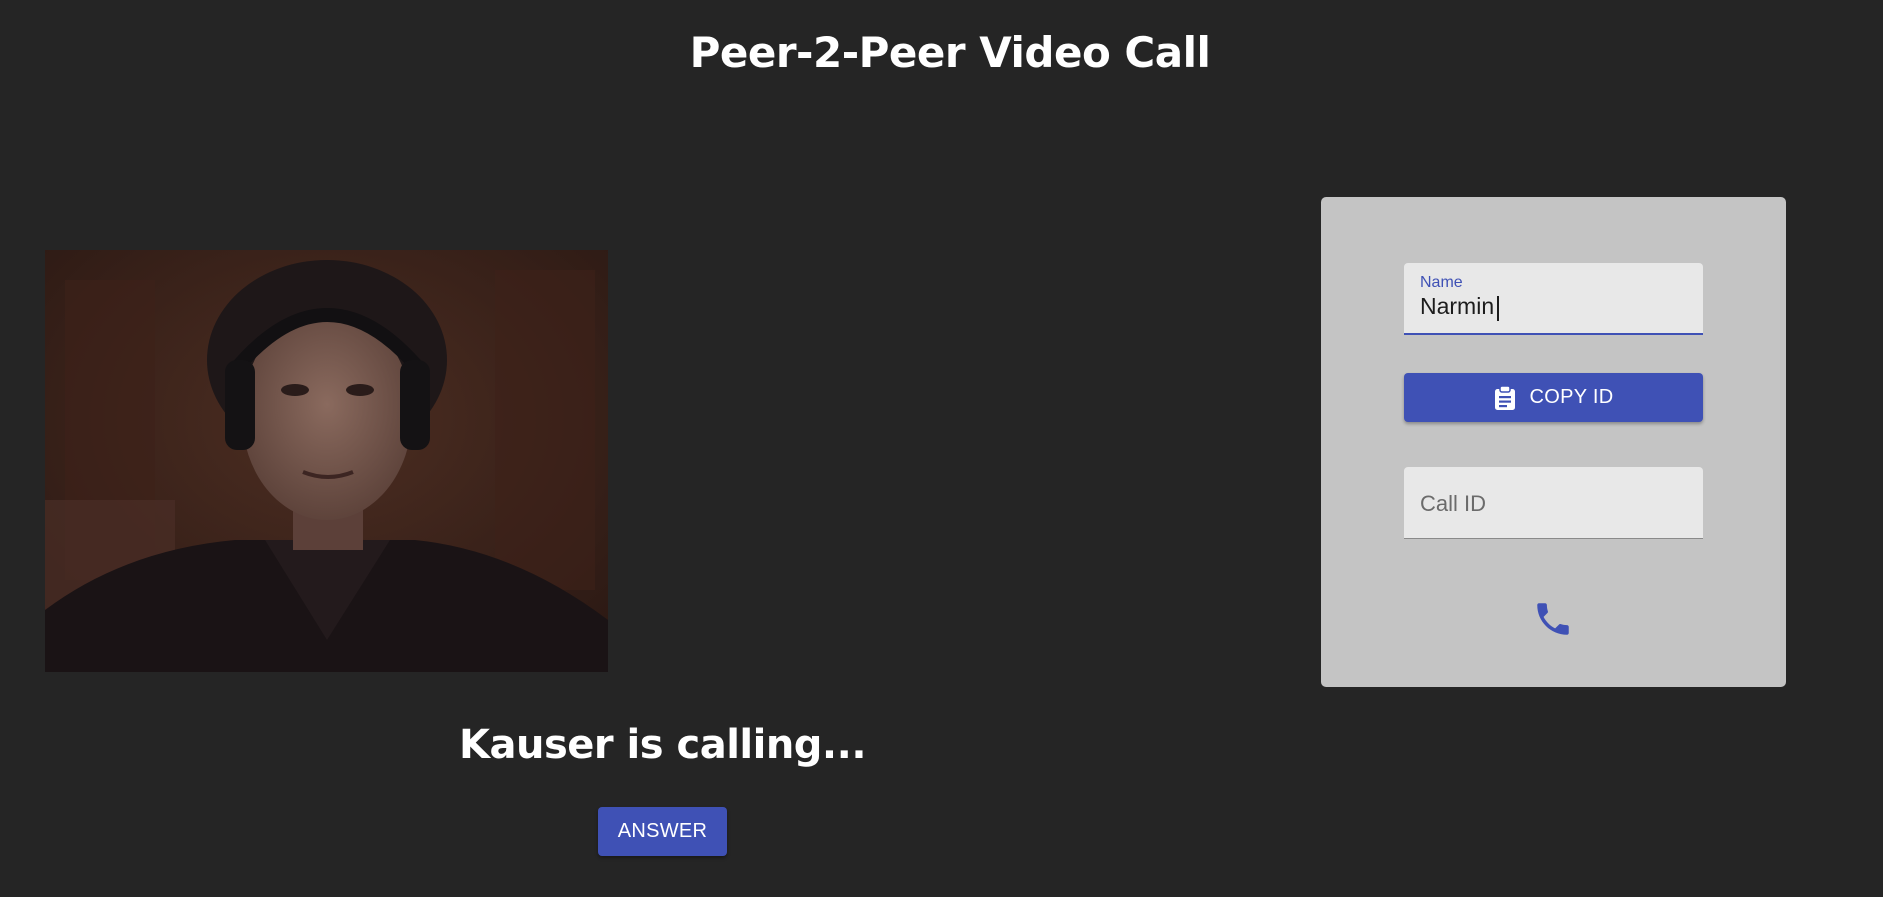  What do you see at coordinates (1553, 442) in the screenshot?
I see `call-controls-panel: Name COPY ID` at bounding box center [1553, 442].